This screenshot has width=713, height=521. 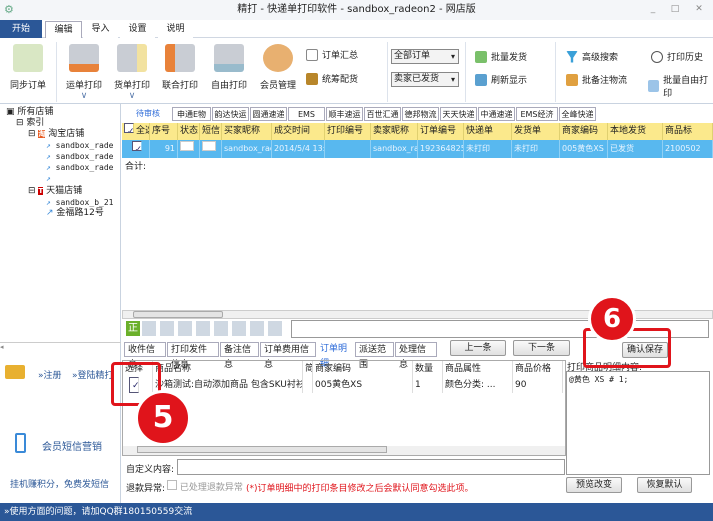 What do you see at coordinates (348, 131) in the screenshot?
I see `col-print-no: 打印编号` at bounding box center [348, 131].